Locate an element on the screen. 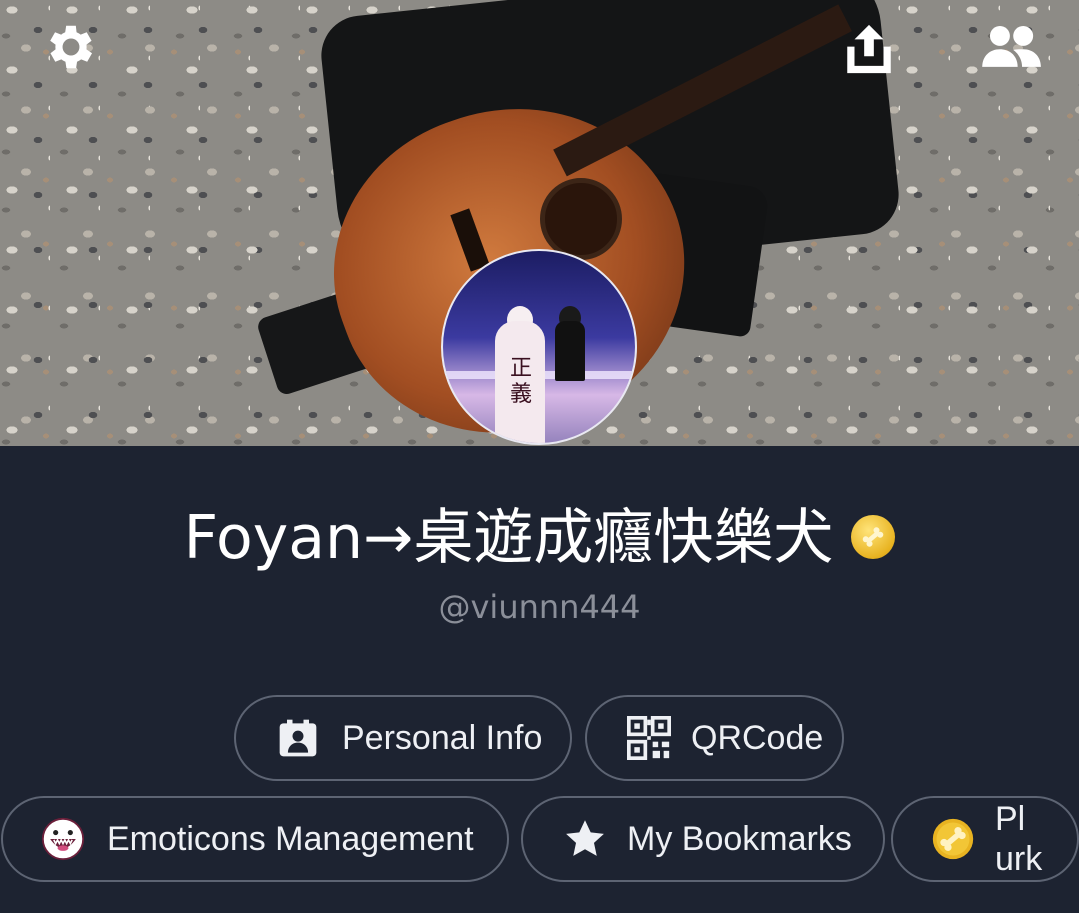 The height and width of the screenshot is (913, 1079). upload-share-icon is located at coordinates (869, 49).